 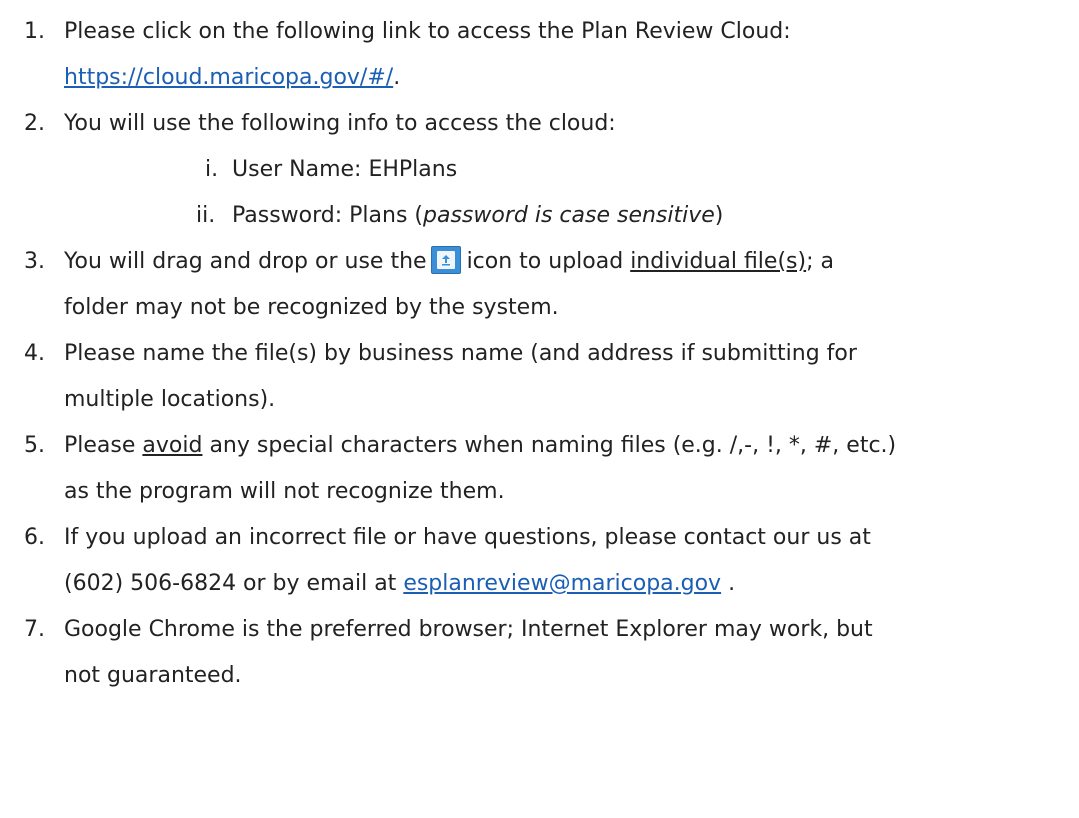 What do you see at coordinates (345, 169) in the screenshot?
I see `item-2-sub1-text: User Name: EHPlans` at bounding box center [345, 169].